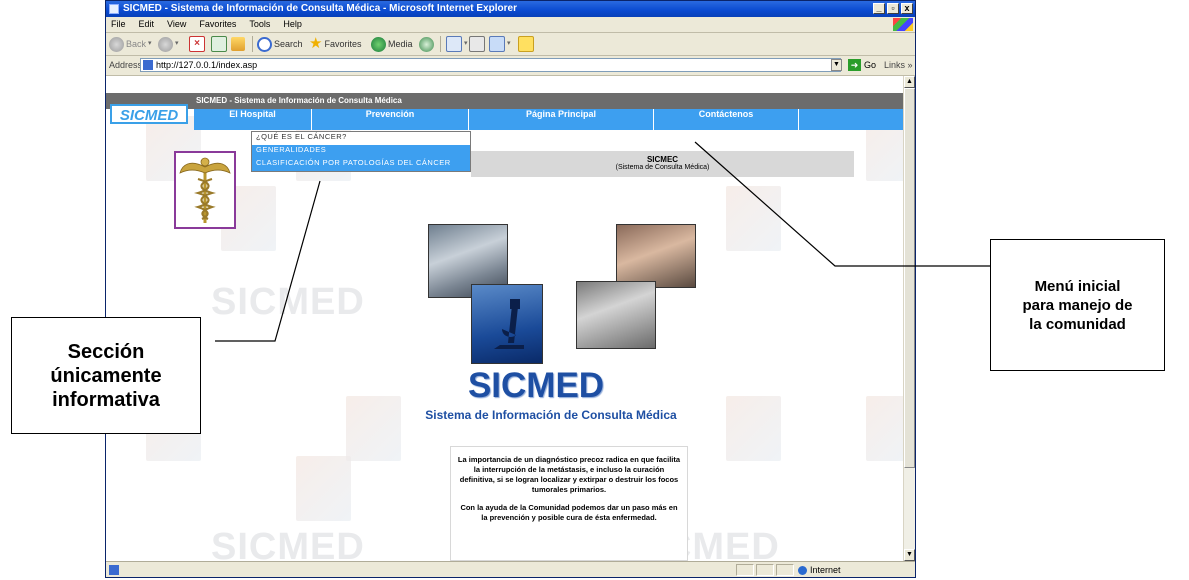  I want to click on annotation-line-right, so click(842, 204).